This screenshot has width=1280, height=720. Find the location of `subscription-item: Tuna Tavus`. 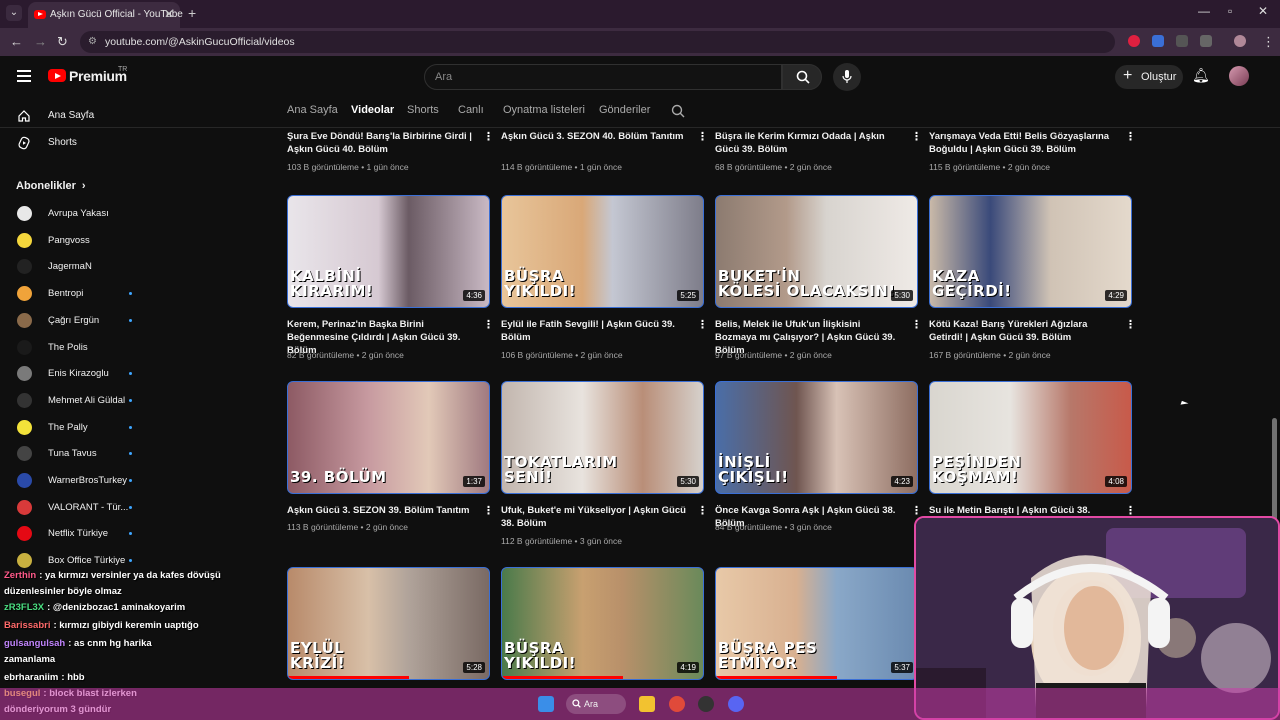

subscription-item: Tuna Tavus is located at coordinates (80, 453).